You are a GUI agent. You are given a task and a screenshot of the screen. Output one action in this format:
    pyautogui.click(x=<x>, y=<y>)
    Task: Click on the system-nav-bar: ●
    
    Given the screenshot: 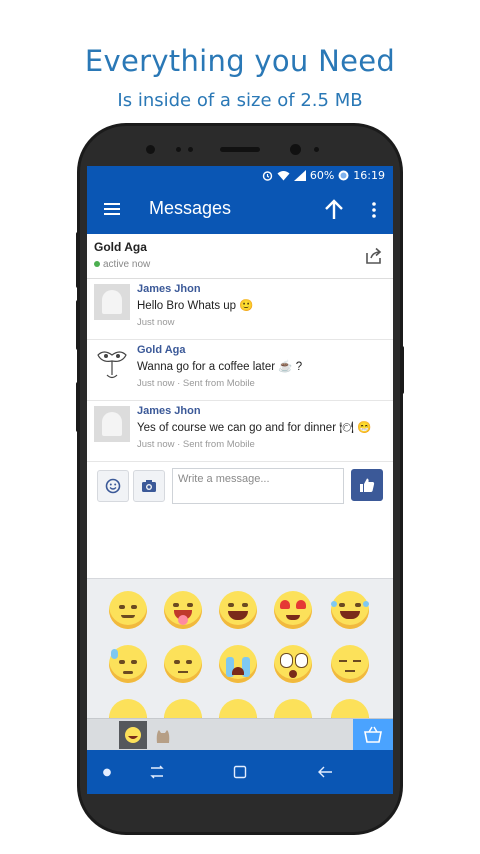 What is the action you would take?
    pyautogui.click(x=240, y=772)
    